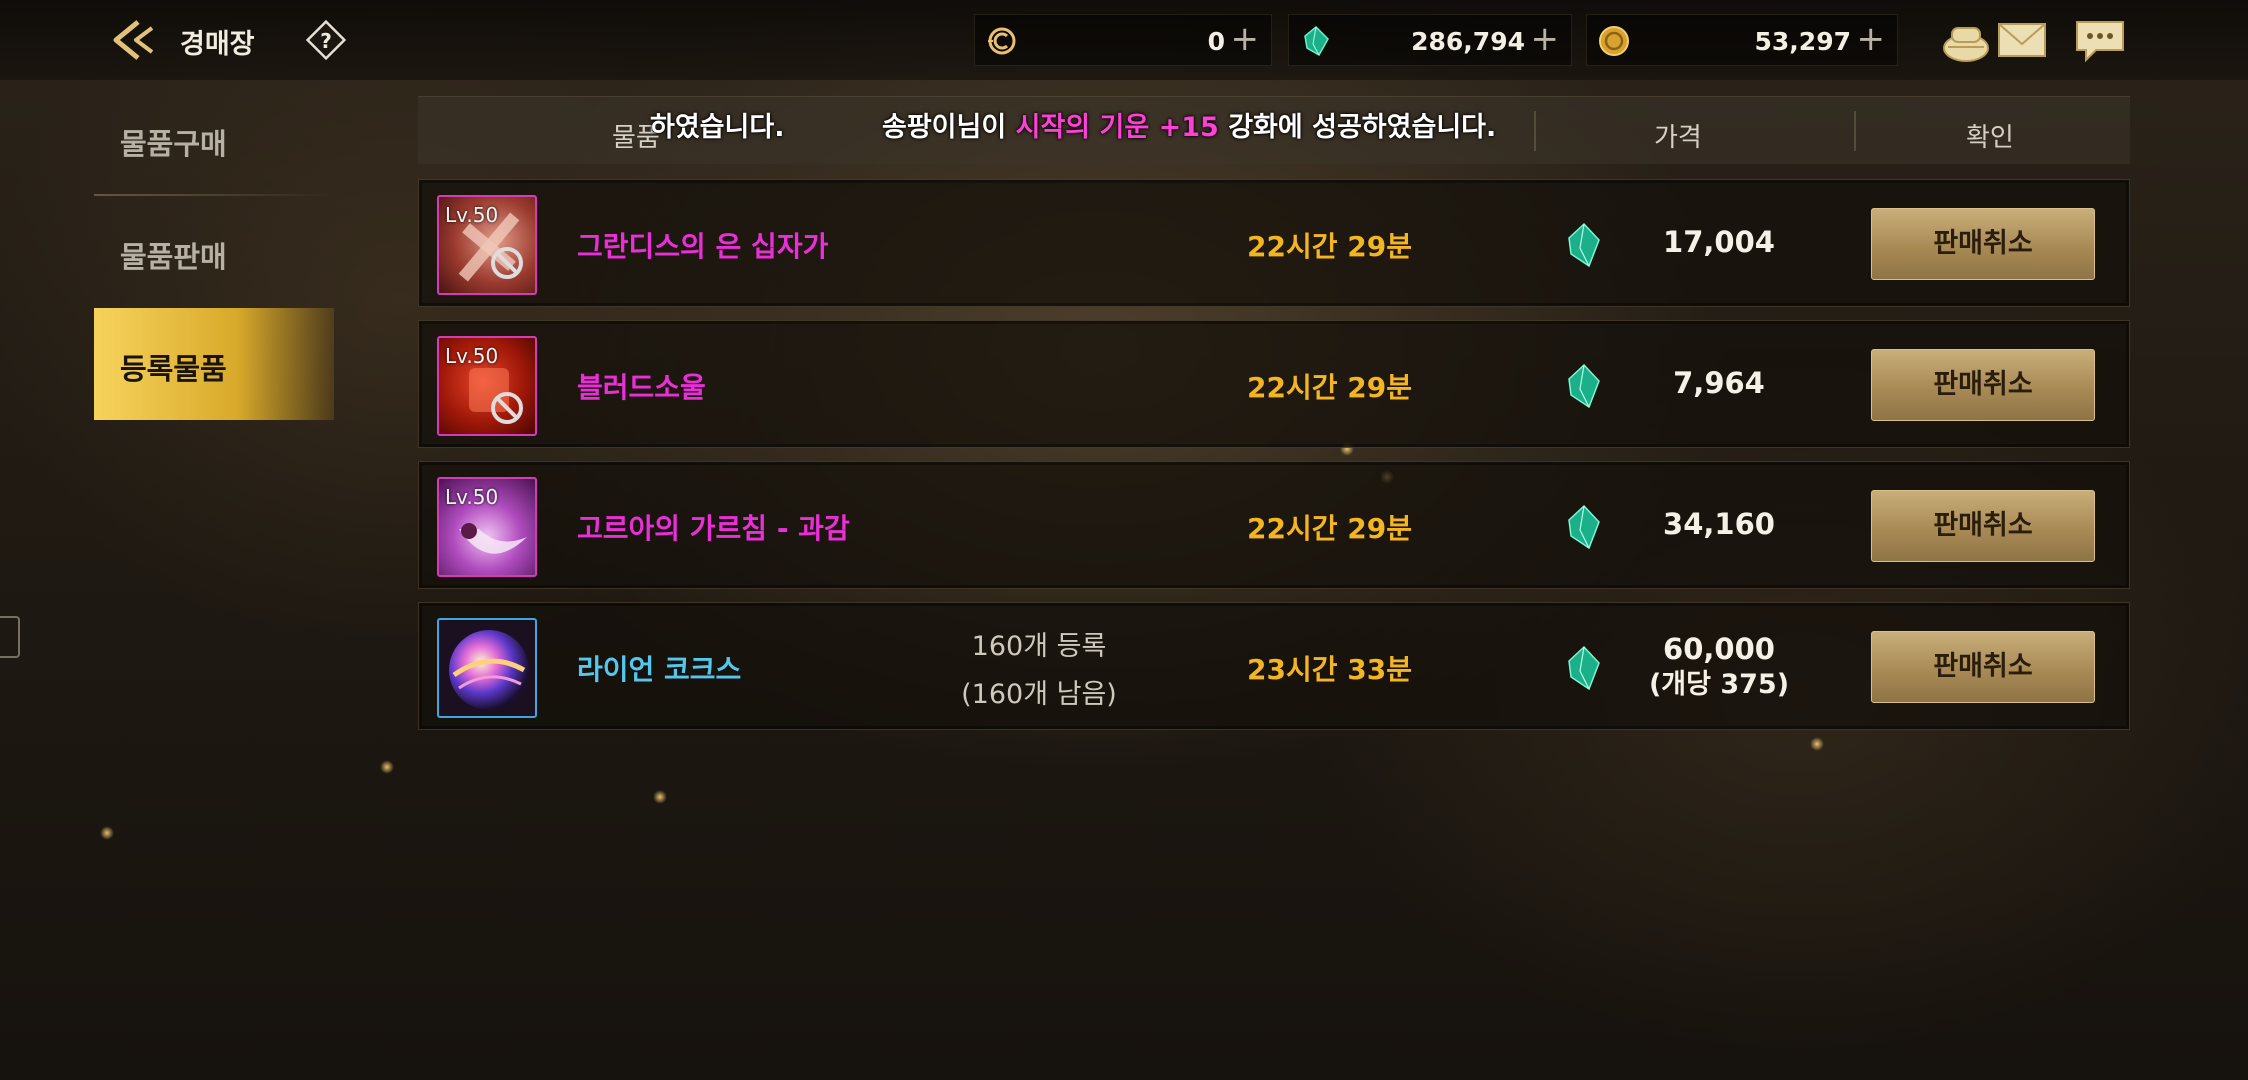 The image size is (2248, 1080). I want to click on notice-left-text: 하였습니다., so click(717, 127).